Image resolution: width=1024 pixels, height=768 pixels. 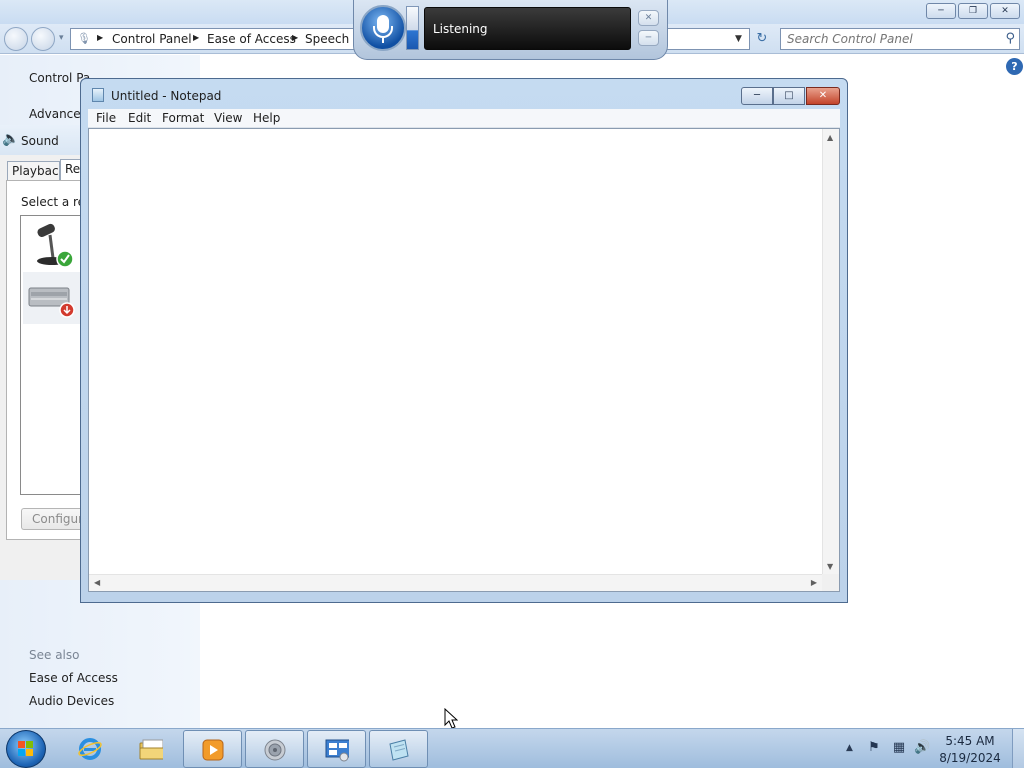 I want to click on taskbar-internet-explorer, so click(x=90, y=749).